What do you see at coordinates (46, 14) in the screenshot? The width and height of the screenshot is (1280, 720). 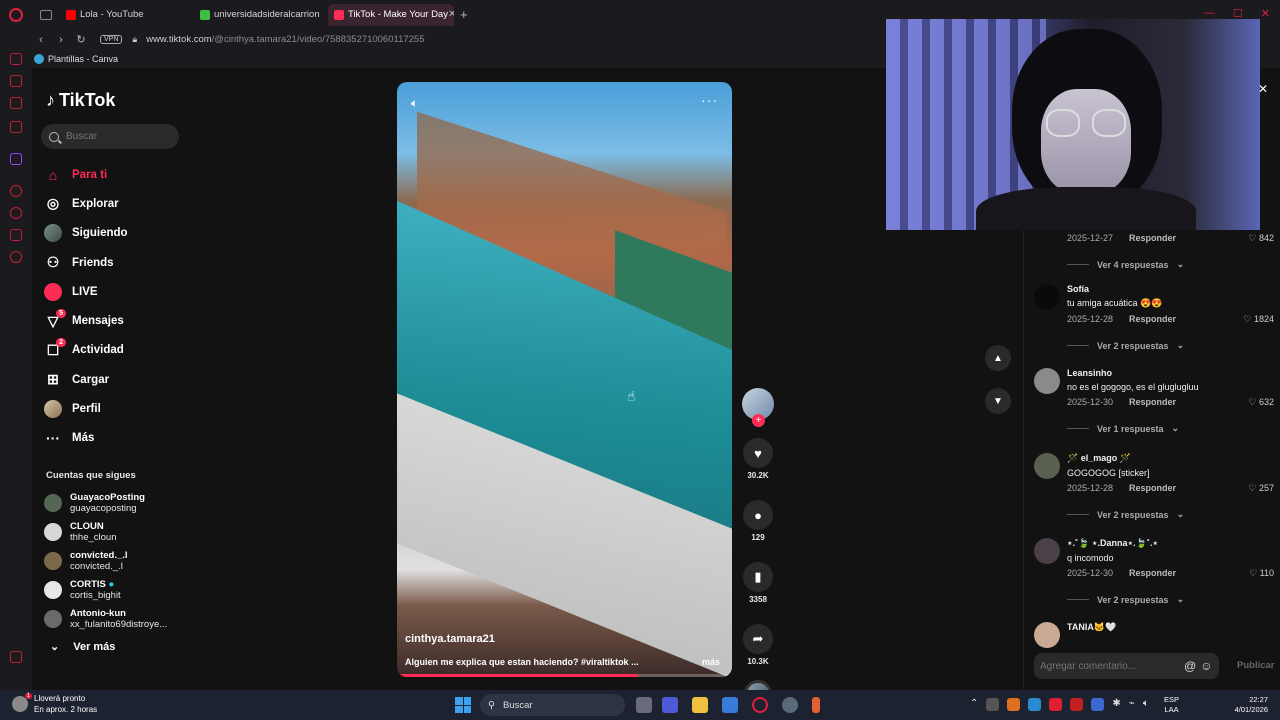 I see `tab-overview-icon` at bounding box center [46, 14].